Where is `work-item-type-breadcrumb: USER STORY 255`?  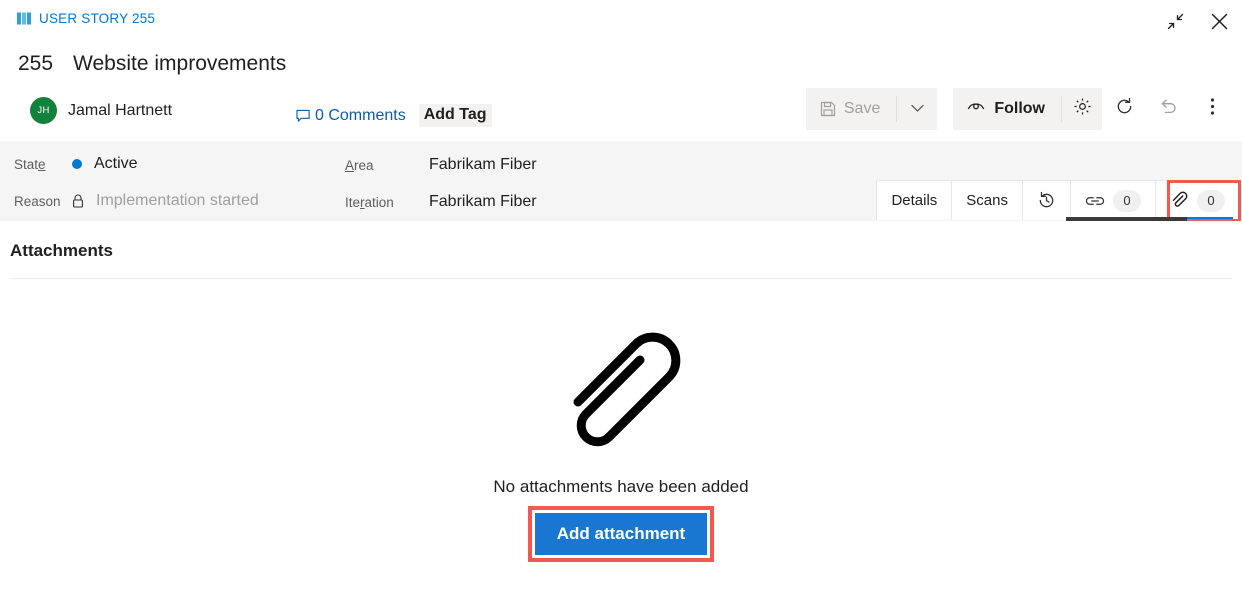
work-item-type-breadcrumb: USER STORY 255 is located at coordinates (86, 18).